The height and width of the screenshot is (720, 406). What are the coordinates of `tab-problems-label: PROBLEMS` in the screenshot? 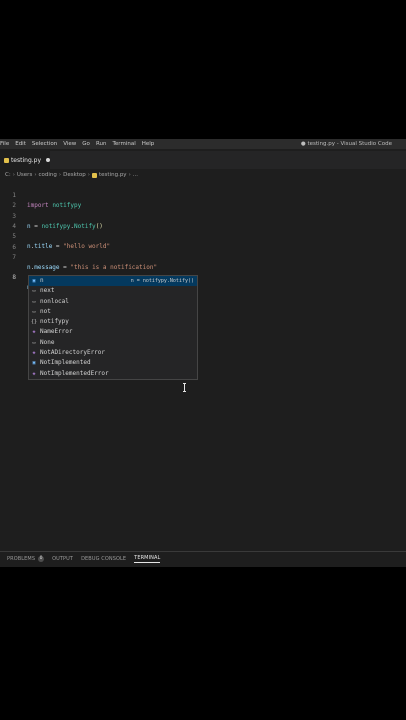 It's located at (21, 559).